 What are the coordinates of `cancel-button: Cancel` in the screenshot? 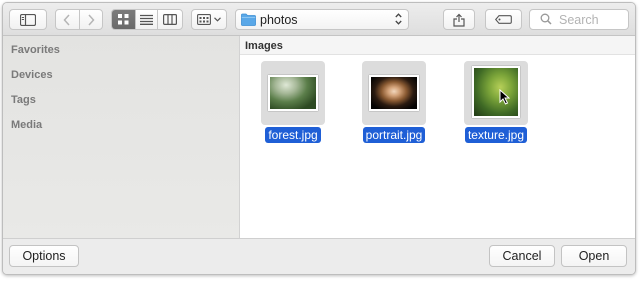 It's located at (522, 256).